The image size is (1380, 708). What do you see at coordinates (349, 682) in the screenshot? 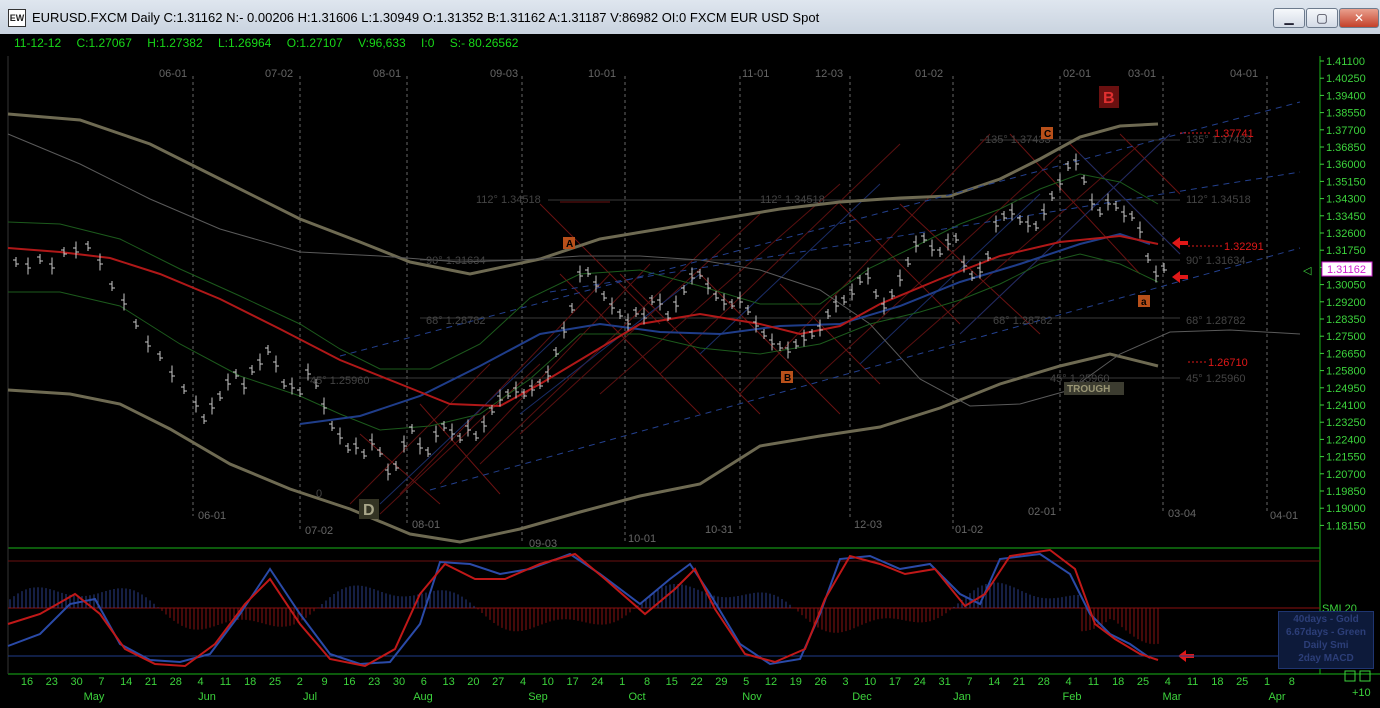
I see `day-label: 16` at bounding box center [349, 682].